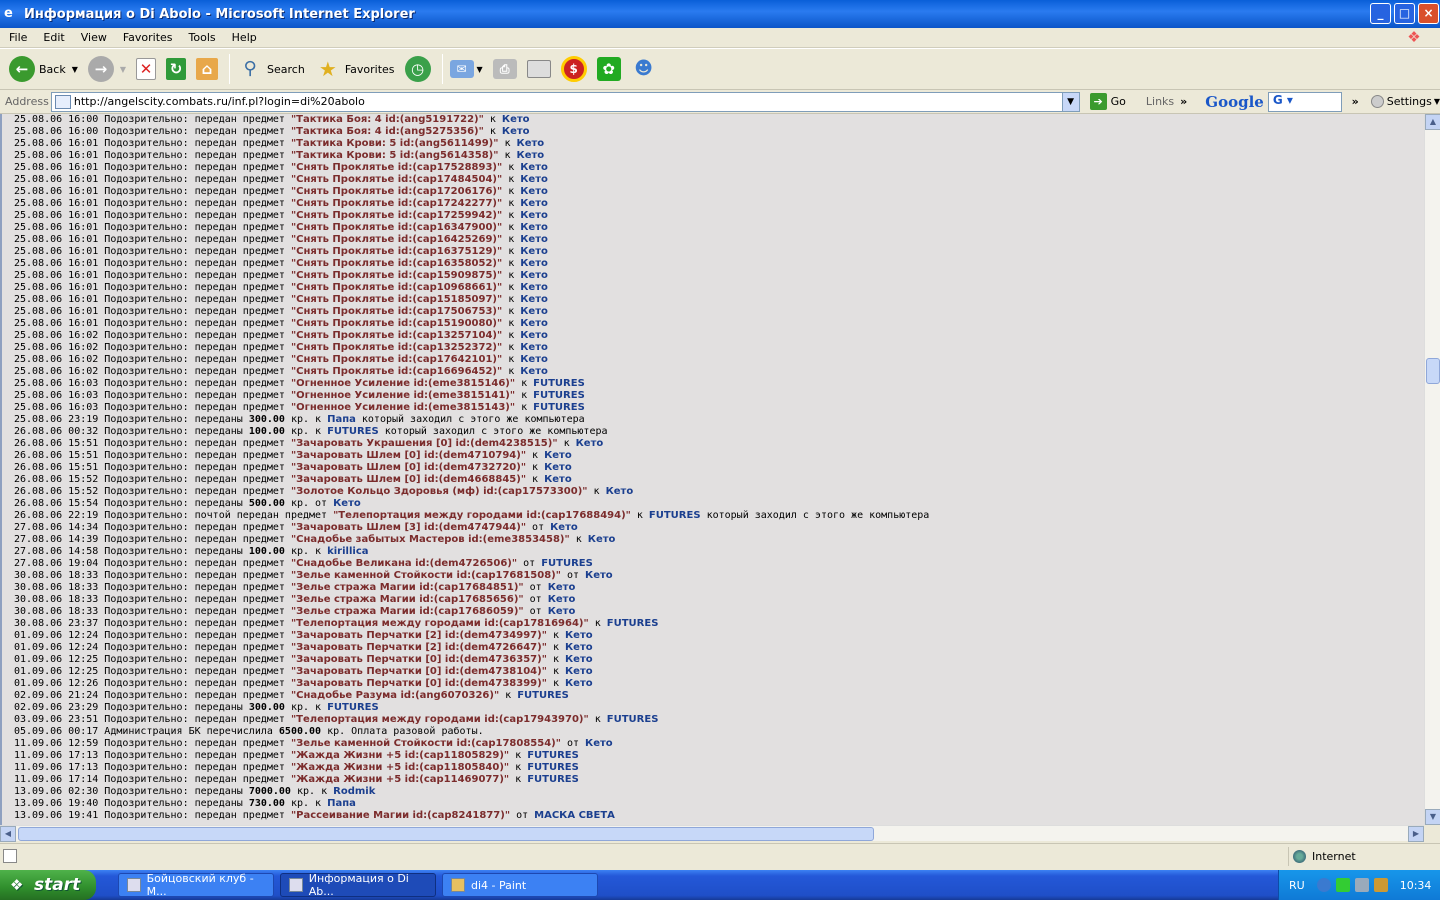 This screenshot has width=1440, height=900. I want to click on forward-dropdown-icon: ▼, so click(123, 69).